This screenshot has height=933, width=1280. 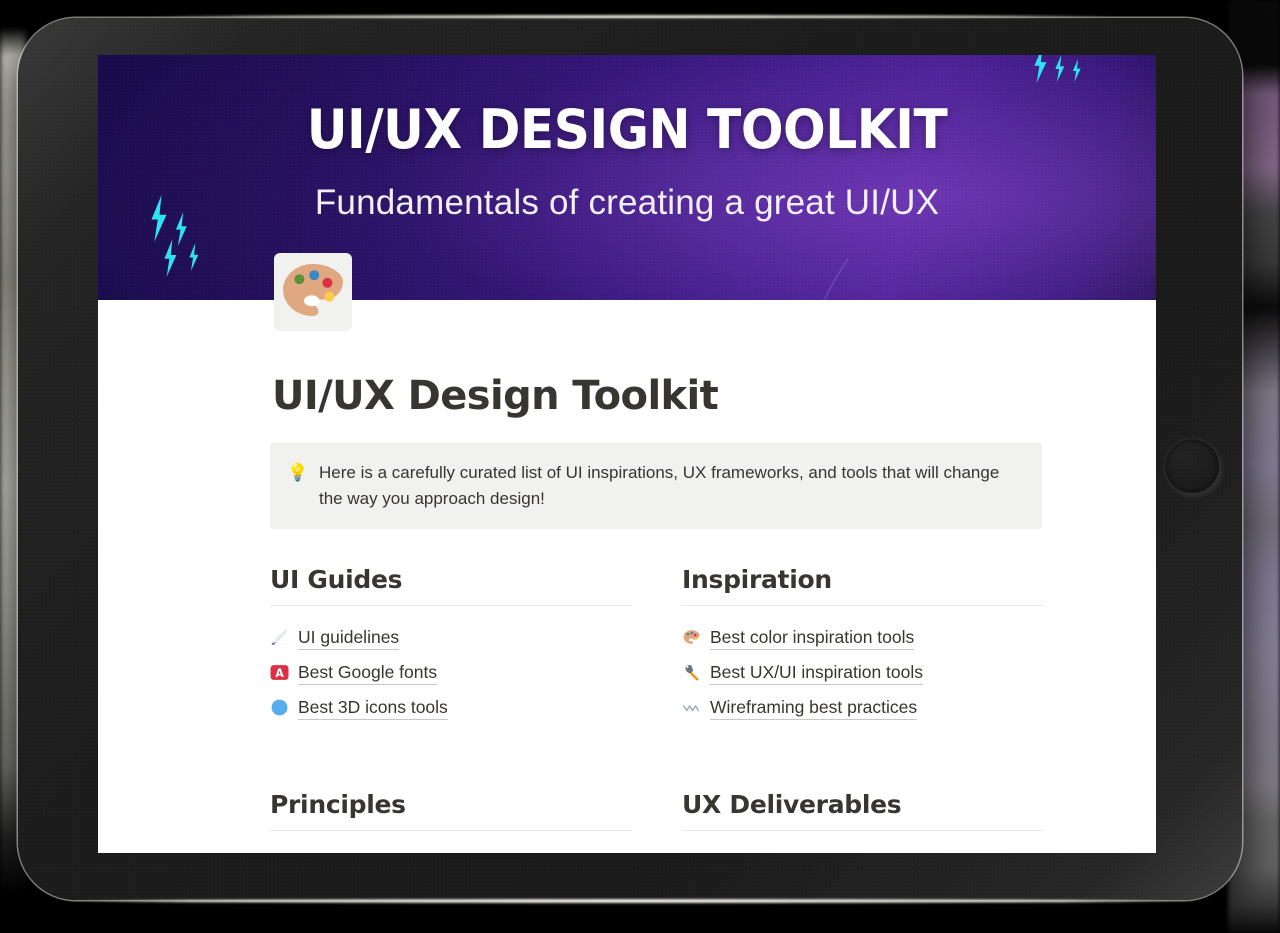 I want to click on tablet-bottom-rim, so click(x=630, y=901).